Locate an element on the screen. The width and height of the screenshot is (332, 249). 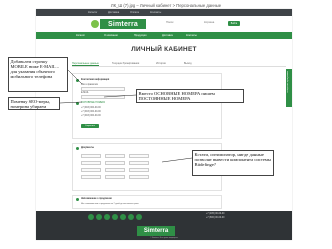
save-button: Сохранить is located at coordinates (90, 126).